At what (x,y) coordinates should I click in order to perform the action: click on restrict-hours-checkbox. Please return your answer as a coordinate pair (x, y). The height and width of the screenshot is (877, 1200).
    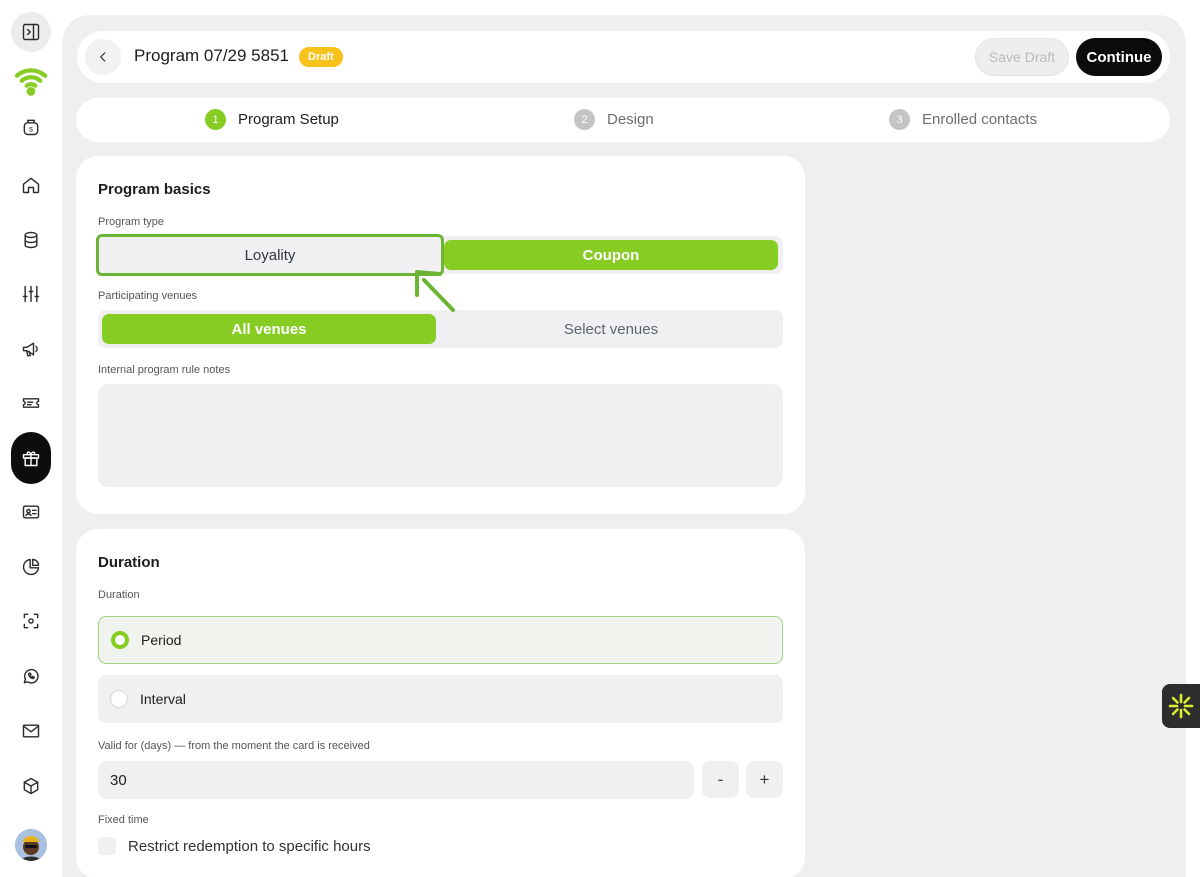
    Looking at the image, I should click on (107, 846).